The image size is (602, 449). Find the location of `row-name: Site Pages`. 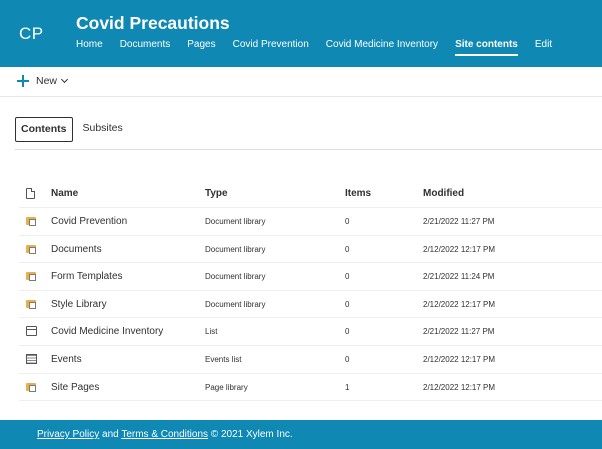

row-name: Site Pages is located at coordinates (75, 387).